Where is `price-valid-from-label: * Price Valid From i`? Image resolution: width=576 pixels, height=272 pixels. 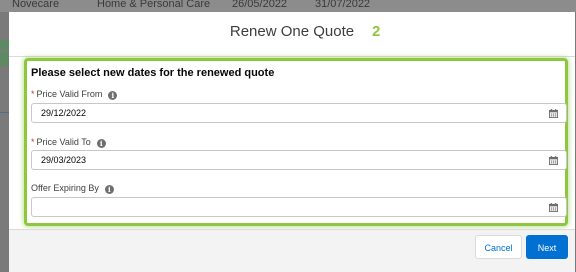 price-valid-from-label: * Price Valid From i is located at coordinates (74, 94).